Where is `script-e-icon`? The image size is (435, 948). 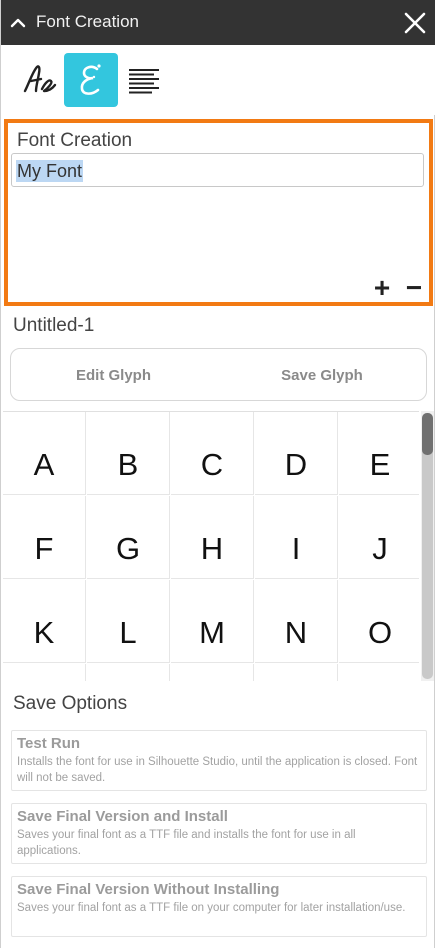 script-e-icon is located at coordinates (90, 79).